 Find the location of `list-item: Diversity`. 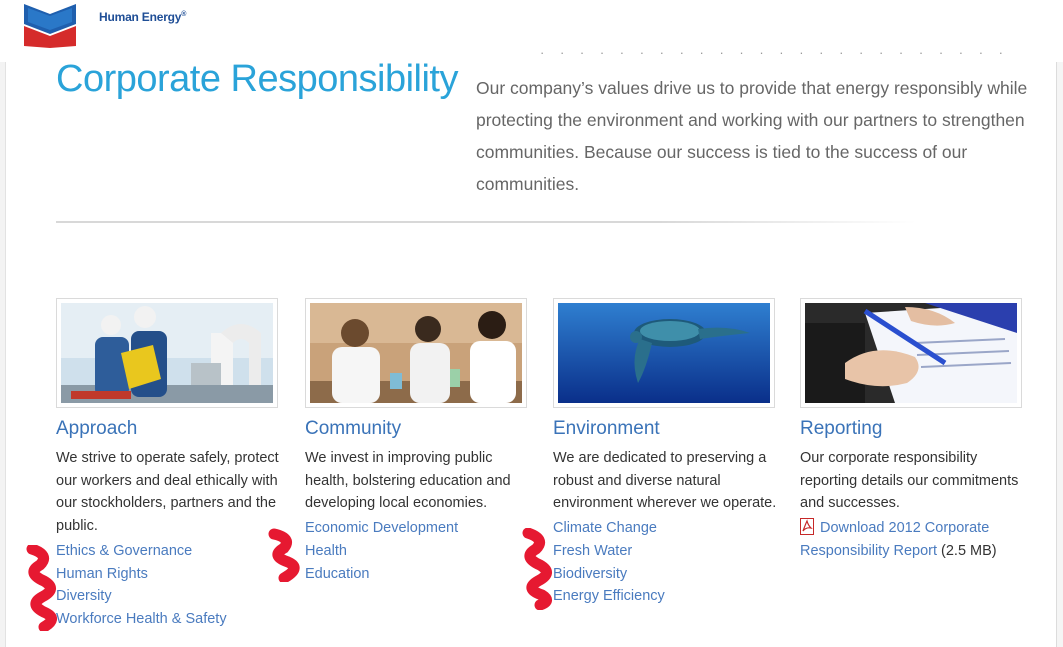

list-item: Diversity is located at coordinates (171, 596).